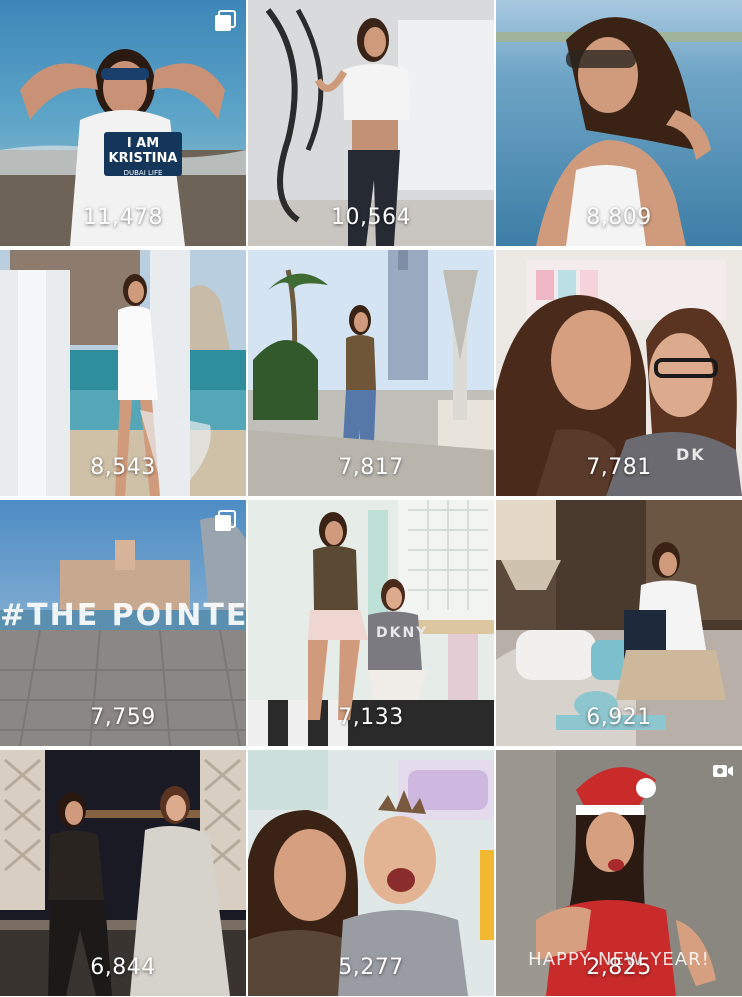 The width and height of the screenshot is (742, 997). Describe the element at coordinates (123, 217) in the screenshot. I see `like-count: 11,478` at that location.